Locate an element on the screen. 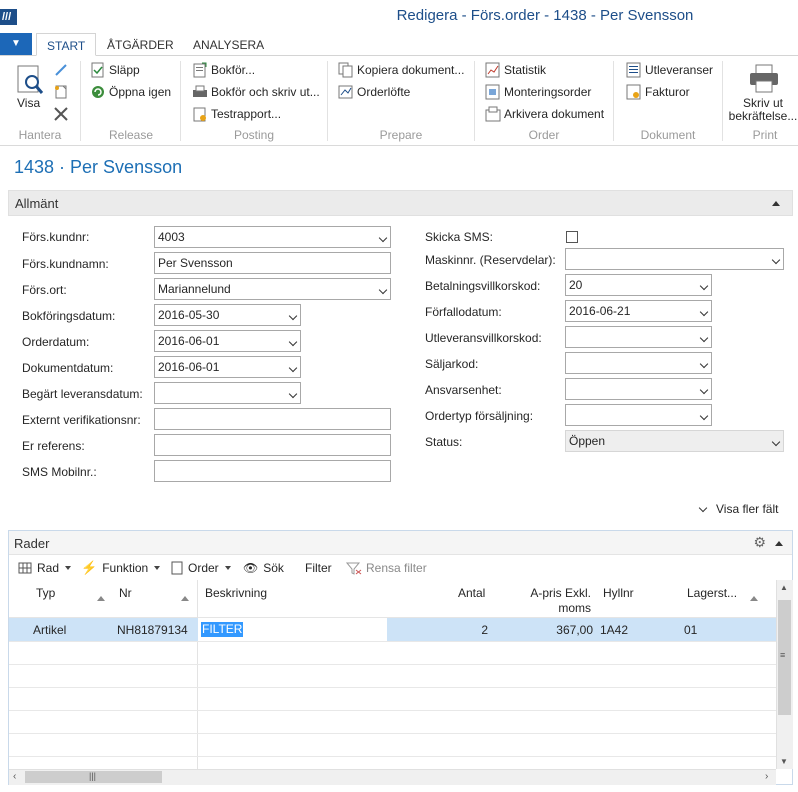 The height and width of the screenshot is (792, 798). field-value: 20 is located at coordinates (576, 285).